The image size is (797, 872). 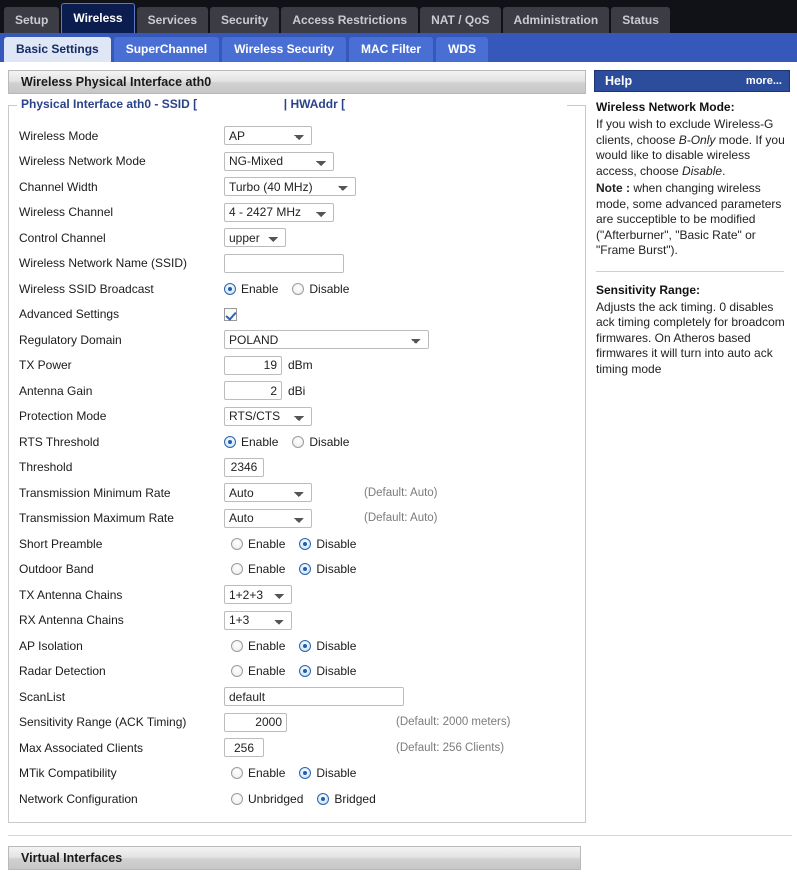 I want to click on ssid-broadcast-disable-radio: Disable, so click(x=320, y=289).